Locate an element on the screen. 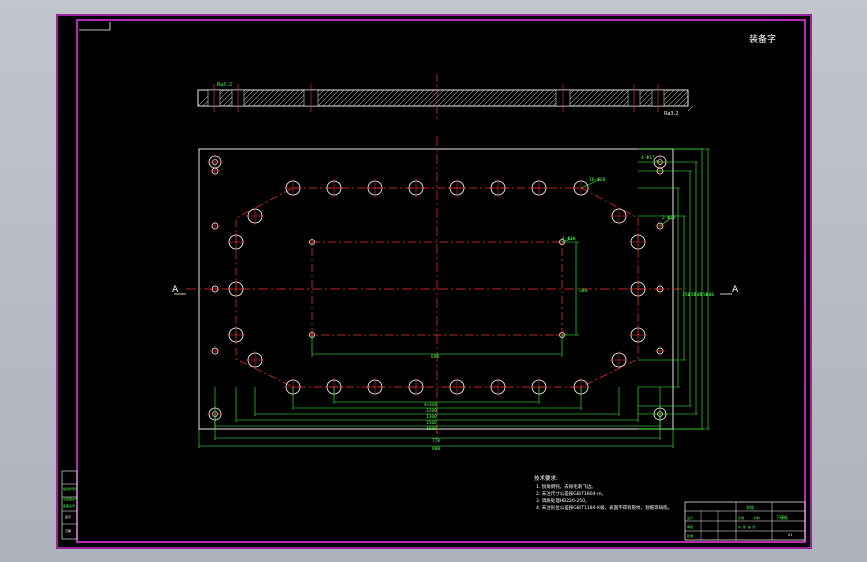  section-side-label: Ra3.2 is located at coordinates (671, 114).